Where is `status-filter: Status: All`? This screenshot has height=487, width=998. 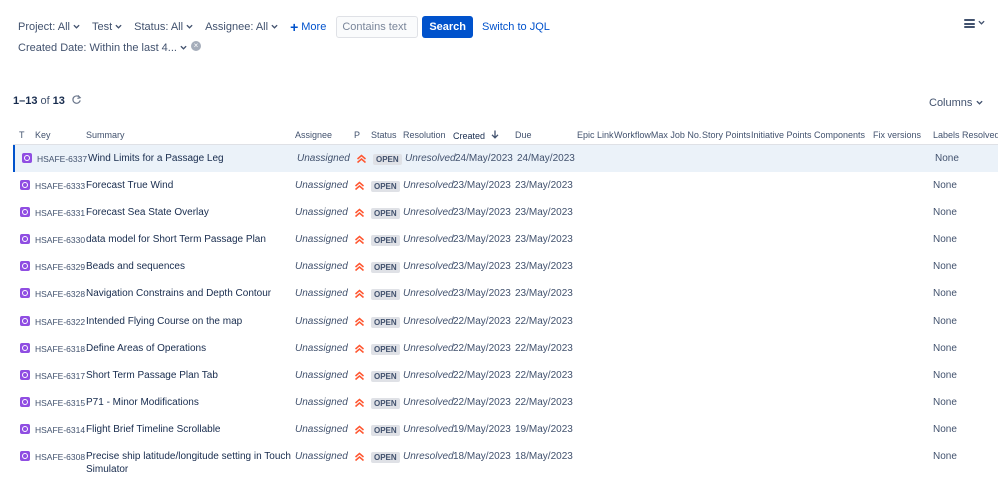
status-filter: Status: All is located at coordinates (163, 27).